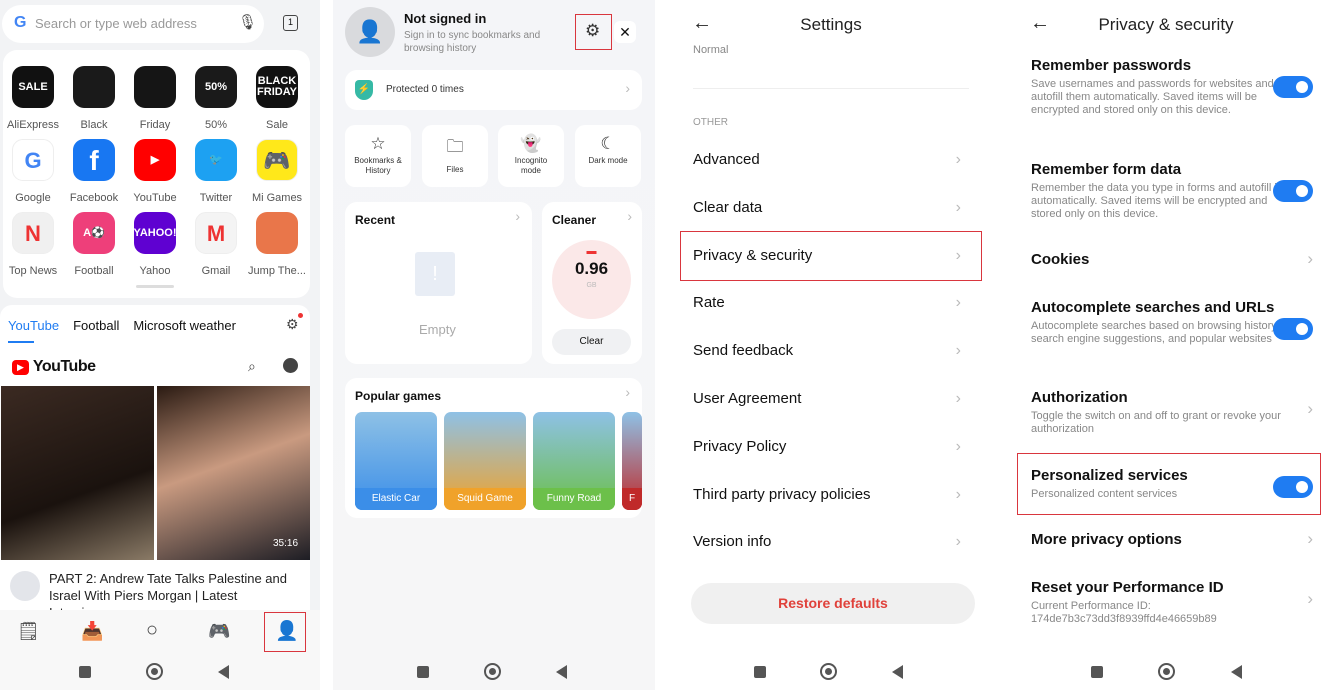 Image resolution: width=1340 pixels, height=690 pixels. What do you see at coordinates (277, 171) in the screenshot?
I see `shortcut-mi-games: 🎮 Mi Games` at bounding box center [277, 171].